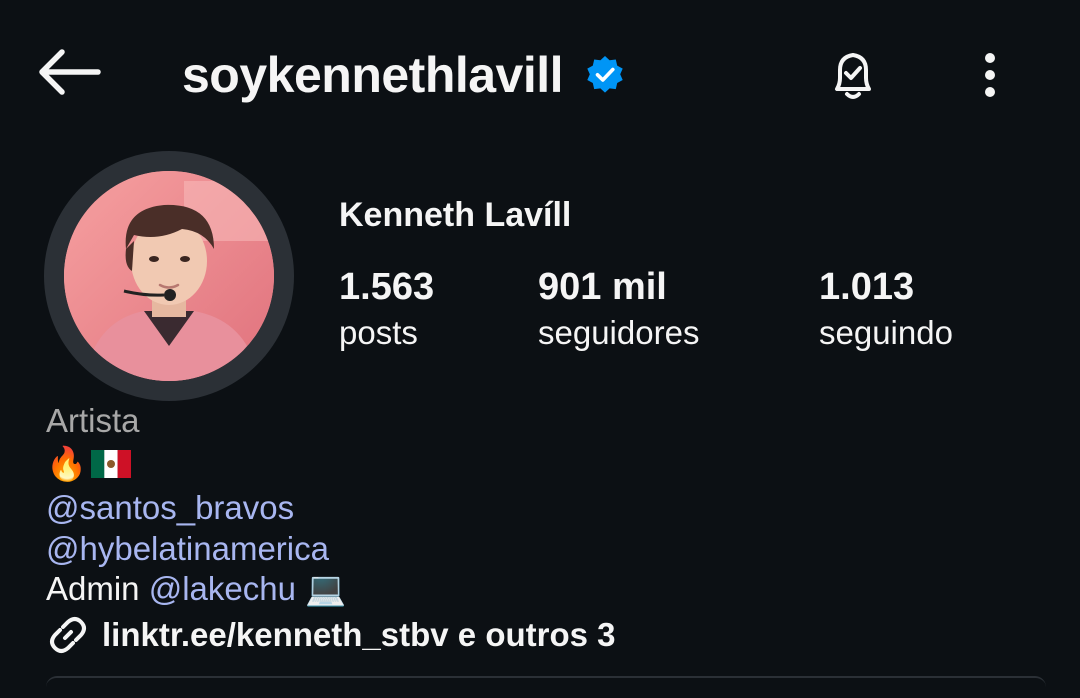 The image size is (1080, 698). I want to click on display-name: Kenneth Lavíll, so click(455, 215).